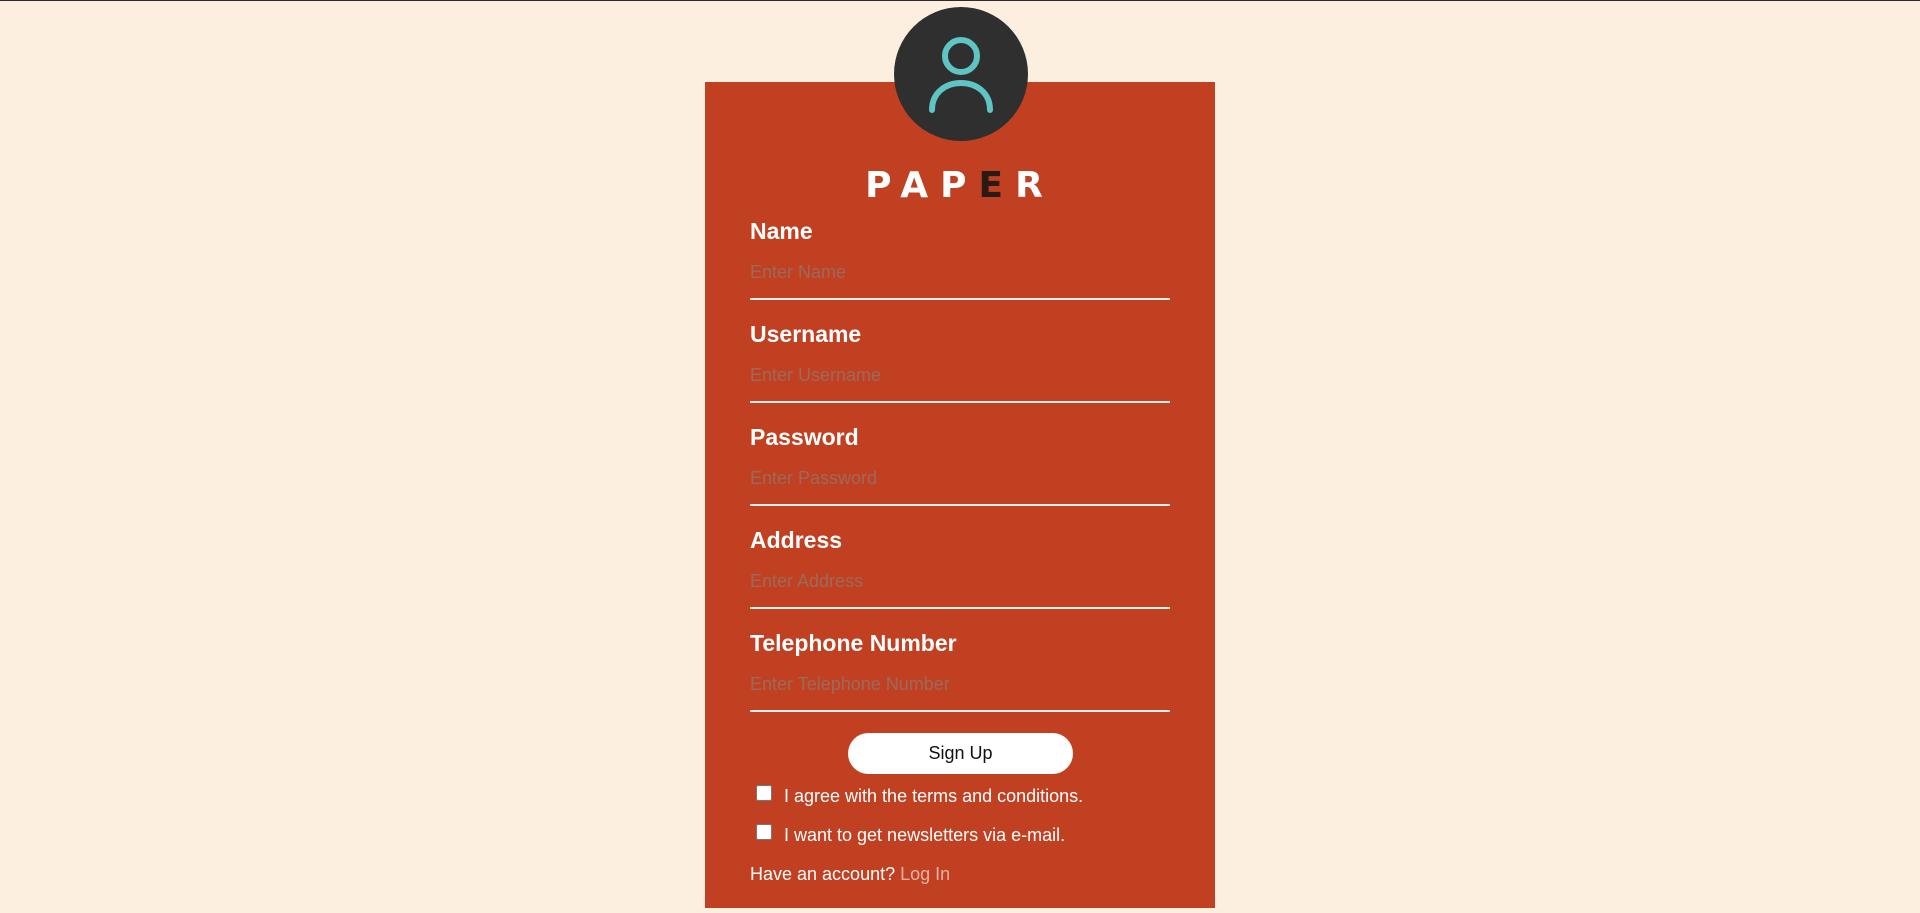 This screenshot has height=913, width=1920. I want to click on name-label: Name, so click(781, 231).